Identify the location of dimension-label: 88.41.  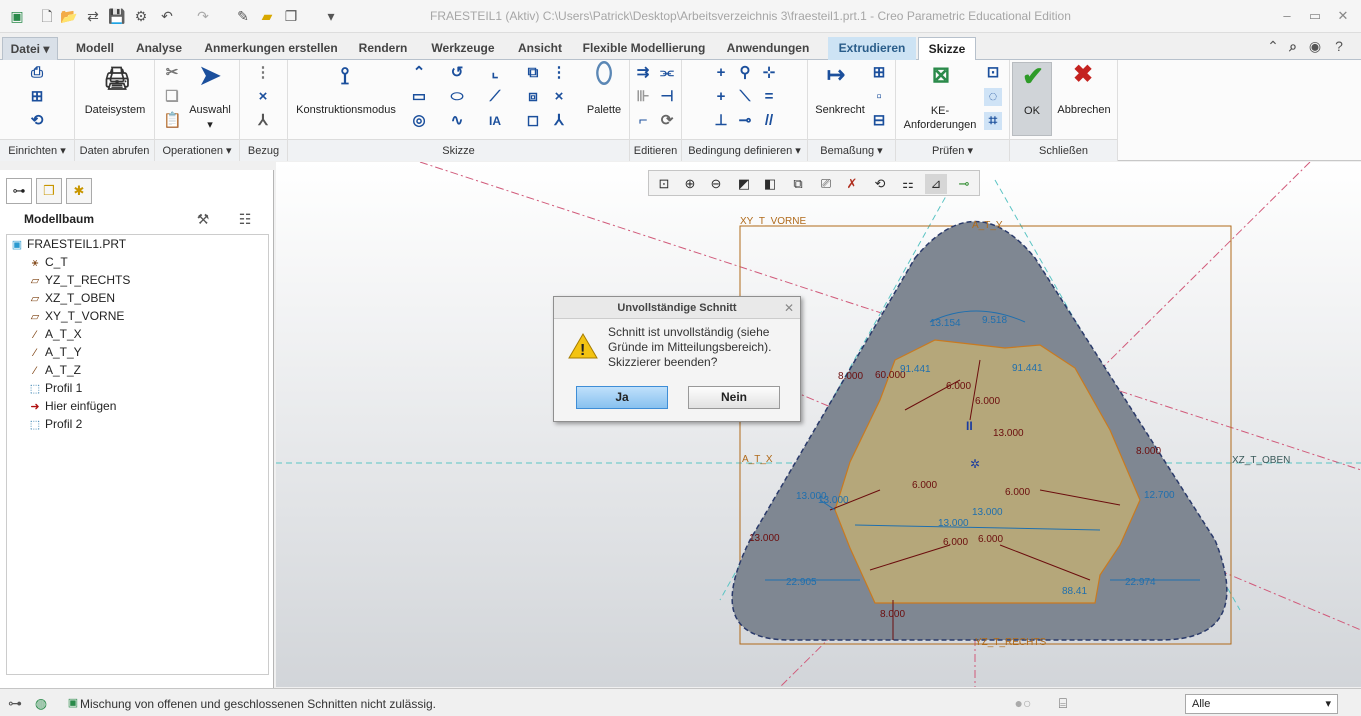
(1074, 591).